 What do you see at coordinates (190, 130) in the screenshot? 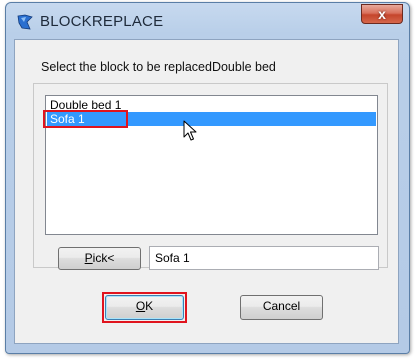
I see `mouse-pointer-icon` at bounding box center [190, 130].